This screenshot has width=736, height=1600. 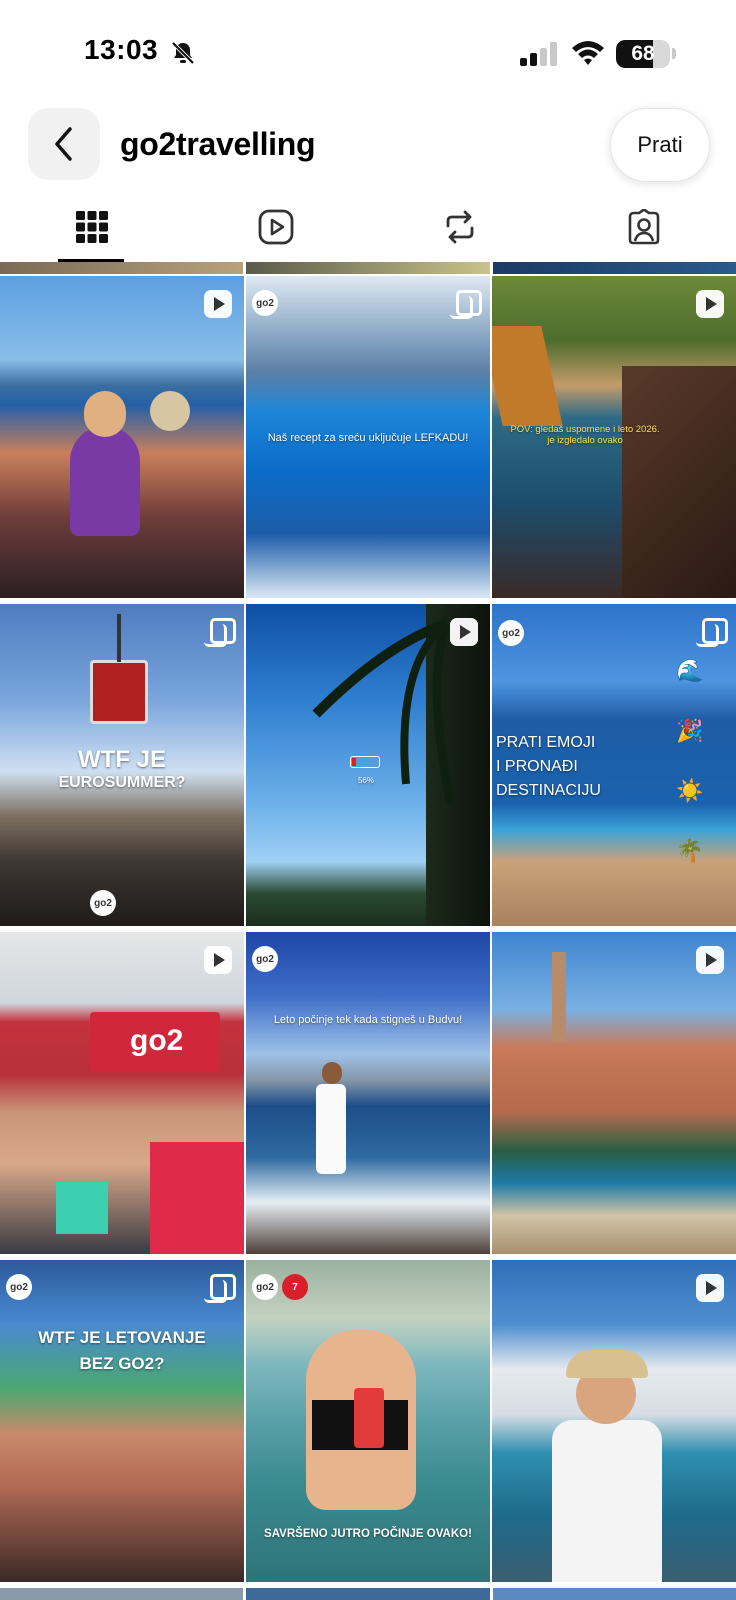 I want to click on profile-tabs, so click(x=368, y=227).